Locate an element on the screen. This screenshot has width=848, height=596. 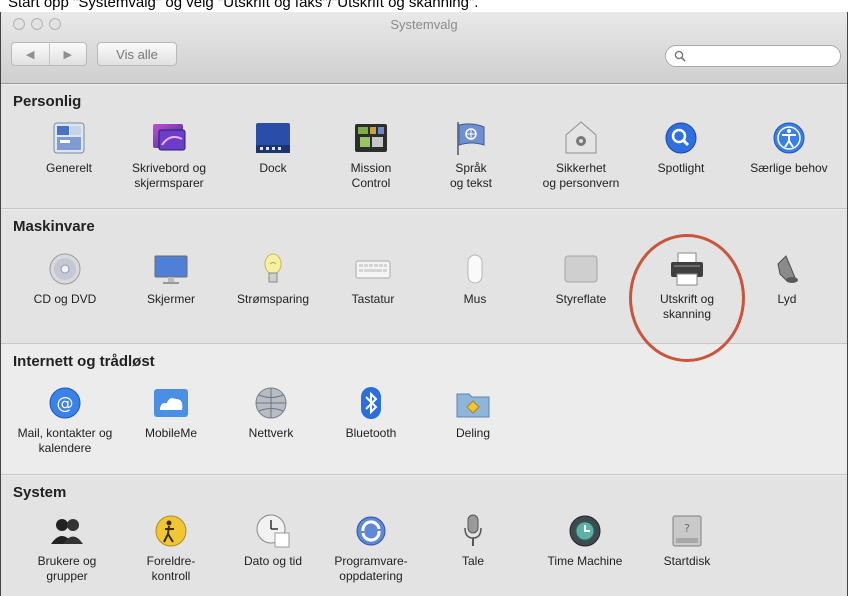
displays-icon is located at coordinates (171, 269).